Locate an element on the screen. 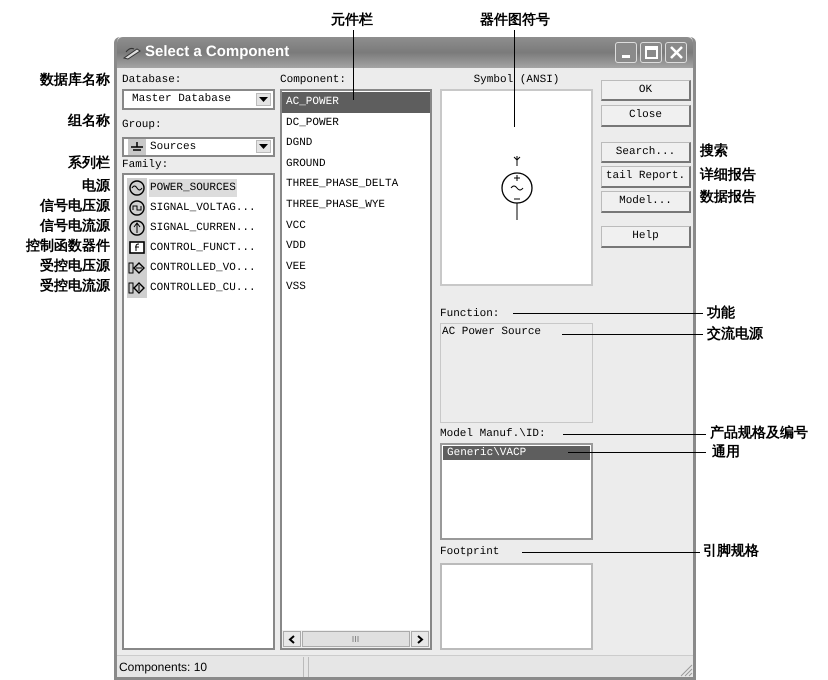 This screenshot has width=828, height=680. ground-icon is located at coordinates (137, 146).